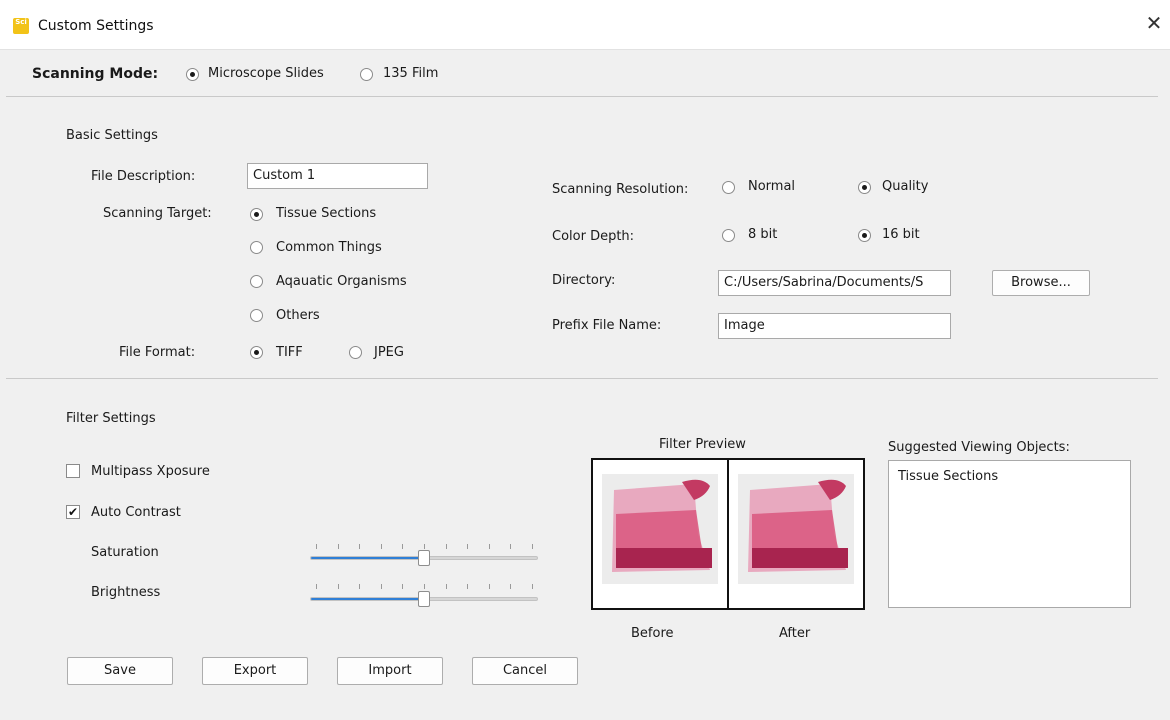  What do you see at coordinates (366, 74) in the screenshot?
I see `radio-135-film` at bounding box center [366, 74].